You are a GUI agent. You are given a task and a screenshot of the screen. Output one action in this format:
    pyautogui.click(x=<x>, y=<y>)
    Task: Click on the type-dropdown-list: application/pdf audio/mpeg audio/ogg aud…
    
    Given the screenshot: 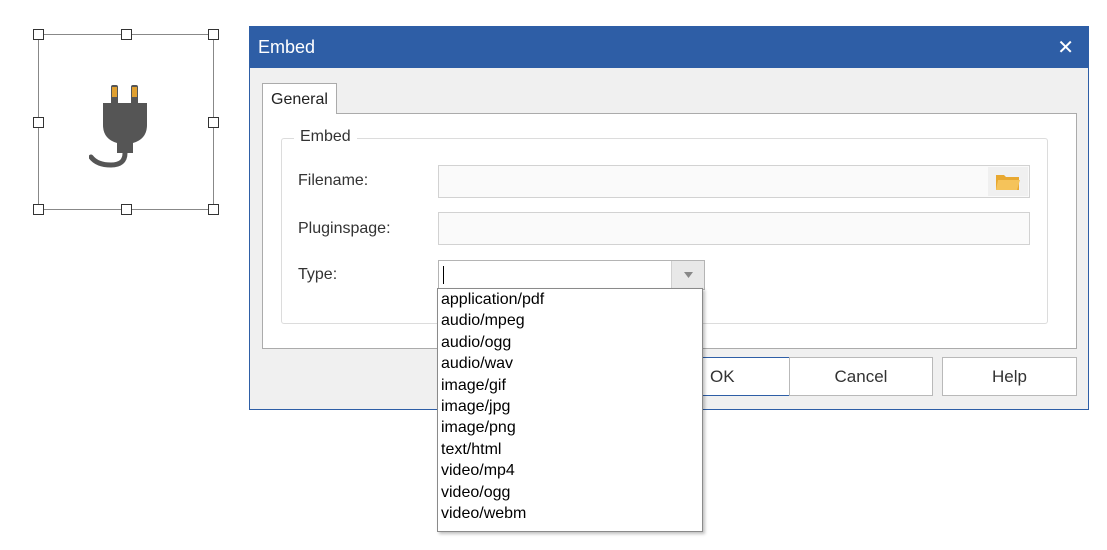 What is the action you would take?
    pyautogui.click(x=570, y=410)
    